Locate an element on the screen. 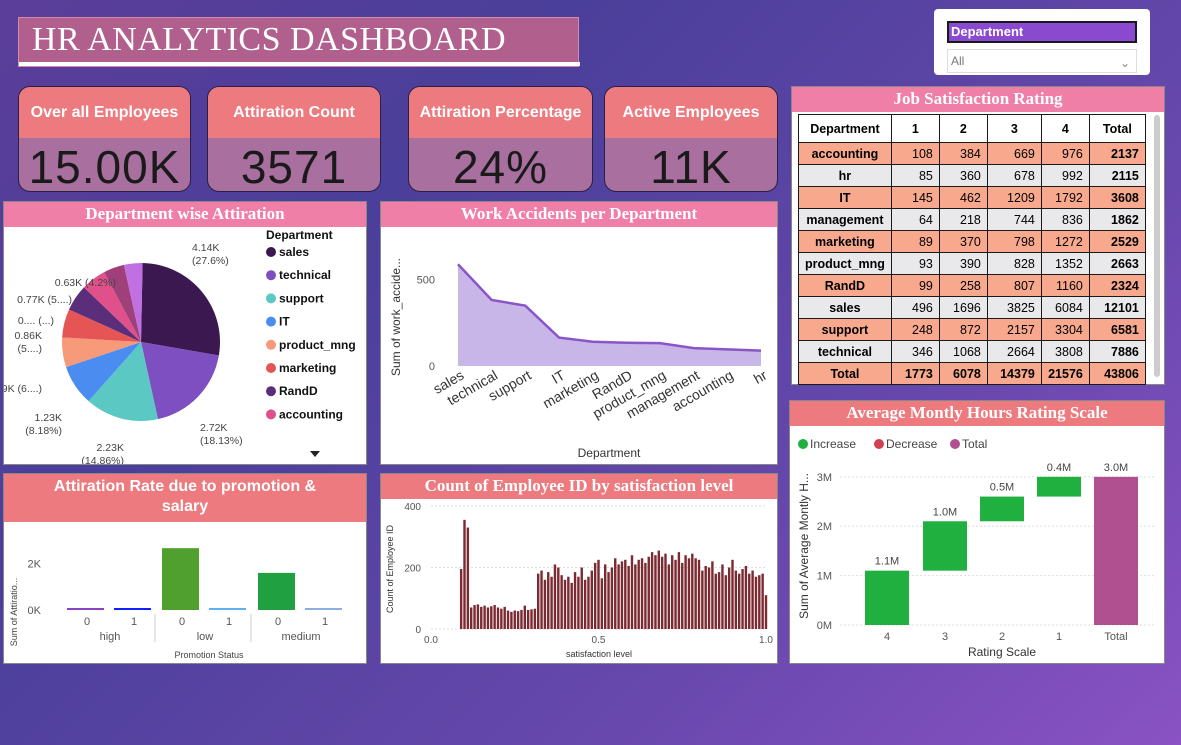 The image size is (1181, 745). column-header: Department is located at coordinates (845, 128).